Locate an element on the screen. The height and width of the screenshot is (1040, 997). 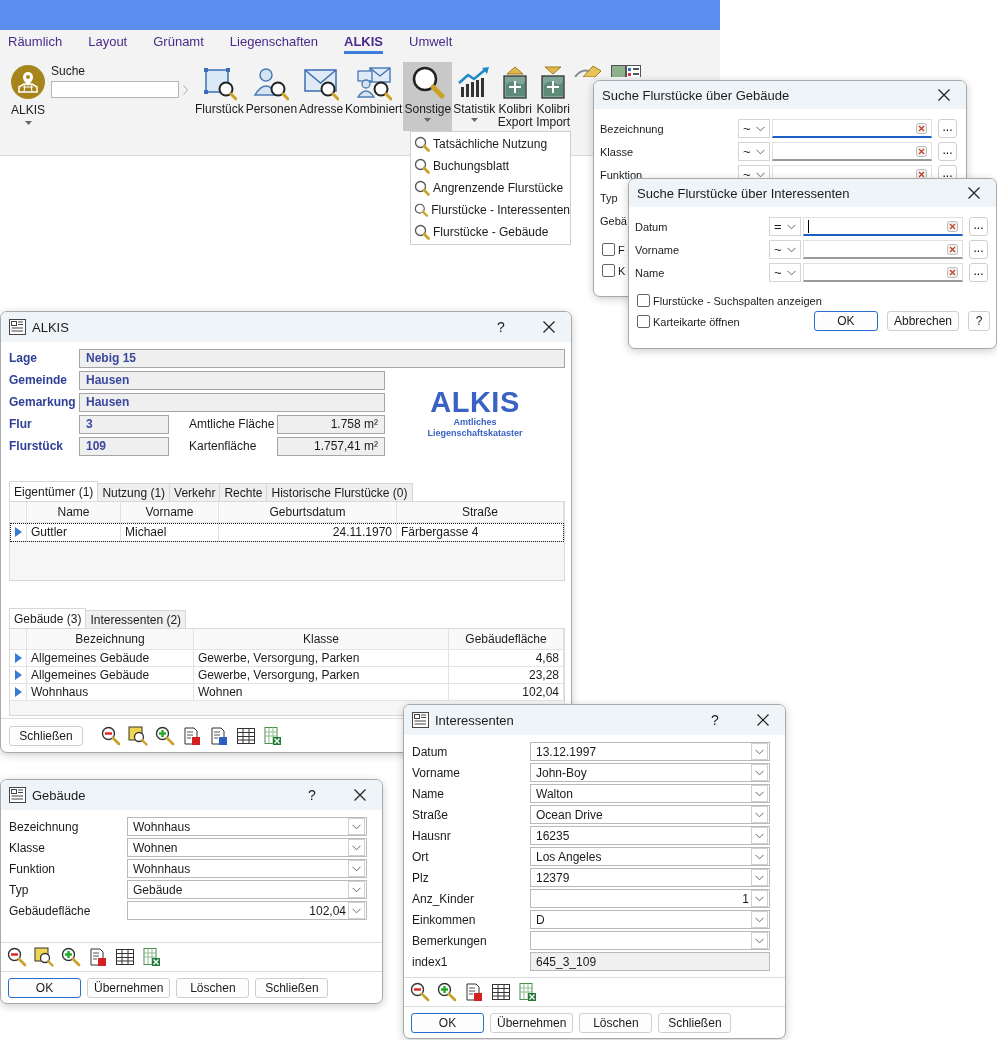
tab: Eigentümer (1) is located at coordinates (54, 491).